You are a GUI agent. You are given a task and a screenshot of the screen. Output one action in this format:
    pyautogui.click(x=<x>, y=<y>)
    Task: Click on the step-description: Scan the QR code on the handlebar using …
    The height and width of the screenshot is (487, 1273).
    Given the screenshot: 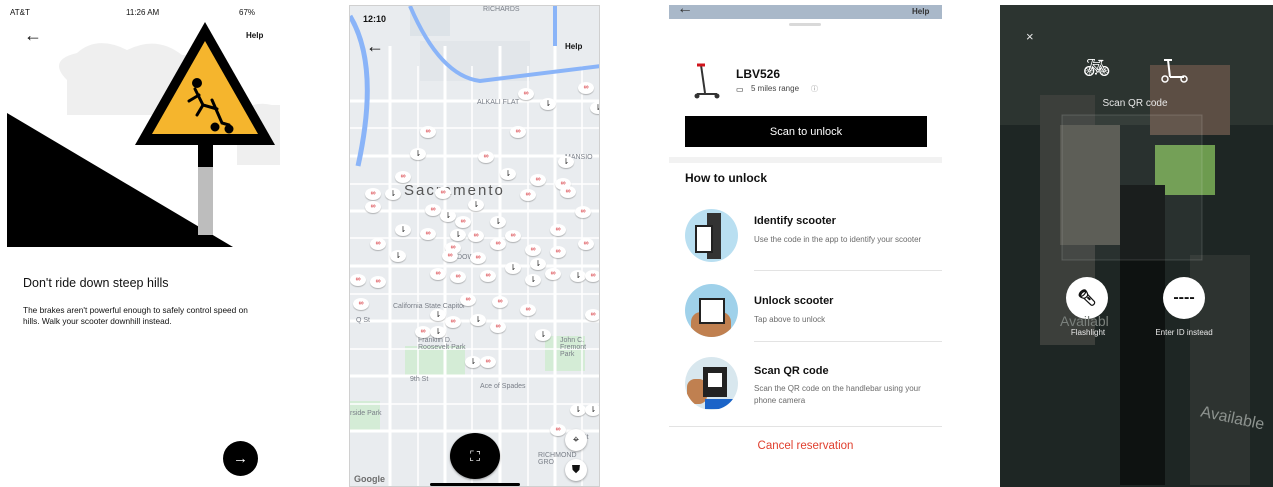 What is the action you would take?
    pyautogui.click(x=837, y=394)
    